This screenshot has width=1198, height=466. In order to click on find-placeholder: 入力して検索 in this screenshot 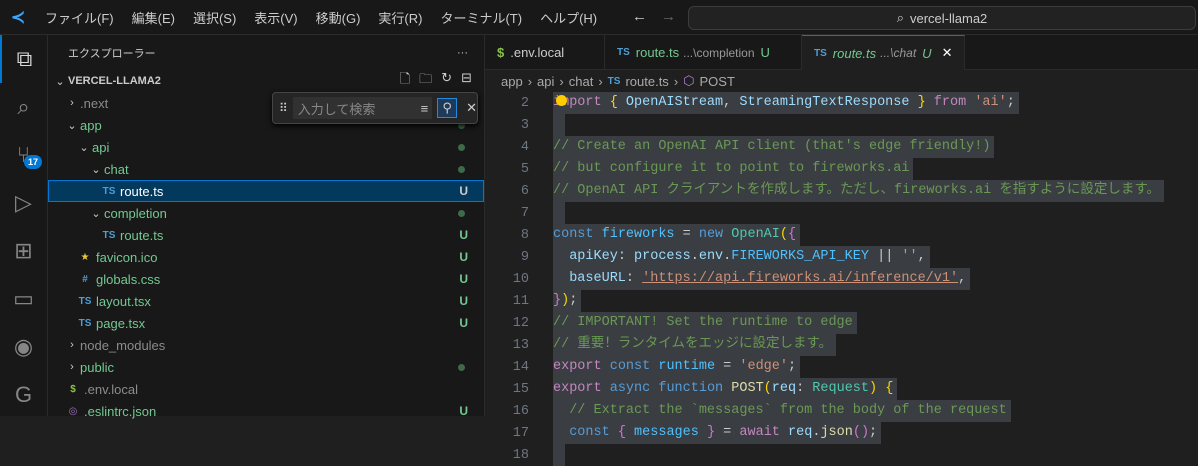, I will do `click(336, 109)`.